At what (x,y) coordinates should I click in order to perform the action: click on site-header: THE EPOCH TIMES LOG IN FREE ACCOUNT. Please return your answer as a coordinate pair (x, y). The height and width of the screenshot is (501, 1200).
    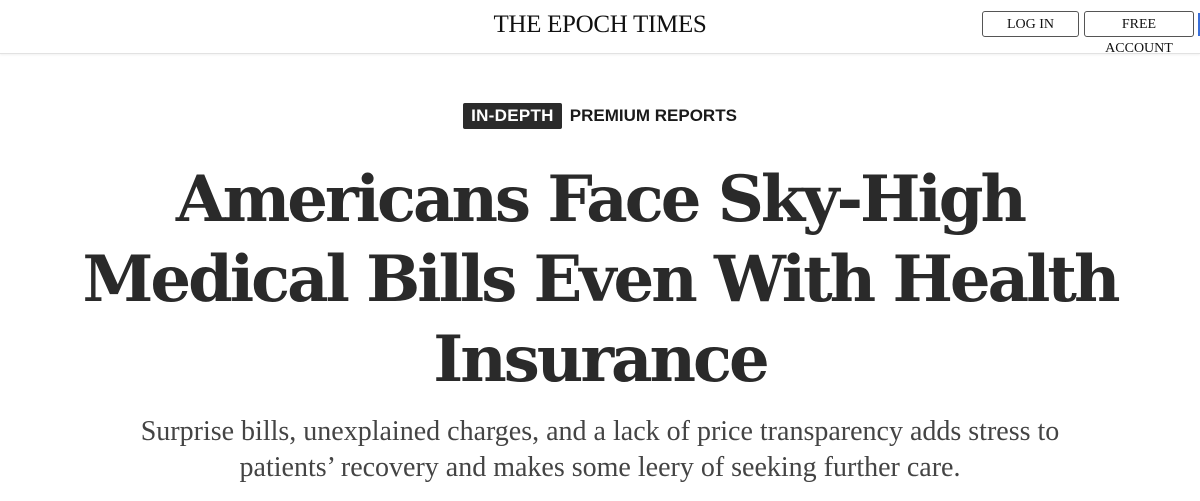
    Looking at the image, I should click on (600, 28).